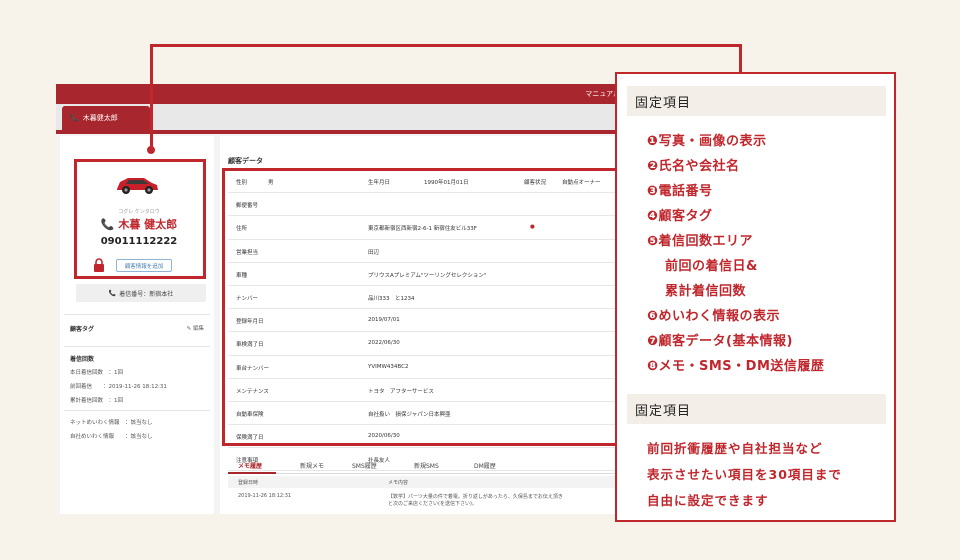 This screenshot has width=960, height=560. I want to click on feature-item: ❸電話番号, so click(680, 191).